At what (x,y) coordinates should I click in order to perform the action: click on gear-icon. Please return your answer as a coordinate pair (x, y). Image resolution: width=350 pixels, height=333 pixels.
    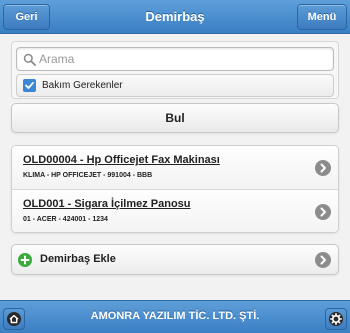
    Looking at the image, I should click on (336, 319).